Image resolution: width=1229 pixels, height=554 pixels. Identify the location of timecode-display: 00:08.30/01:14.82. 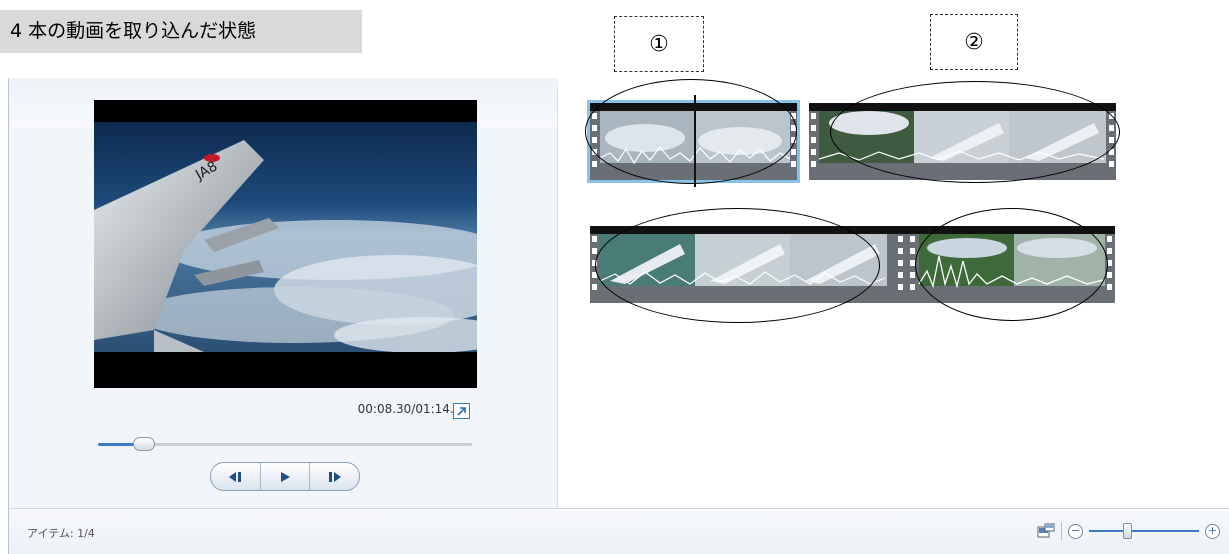
(413, 409).